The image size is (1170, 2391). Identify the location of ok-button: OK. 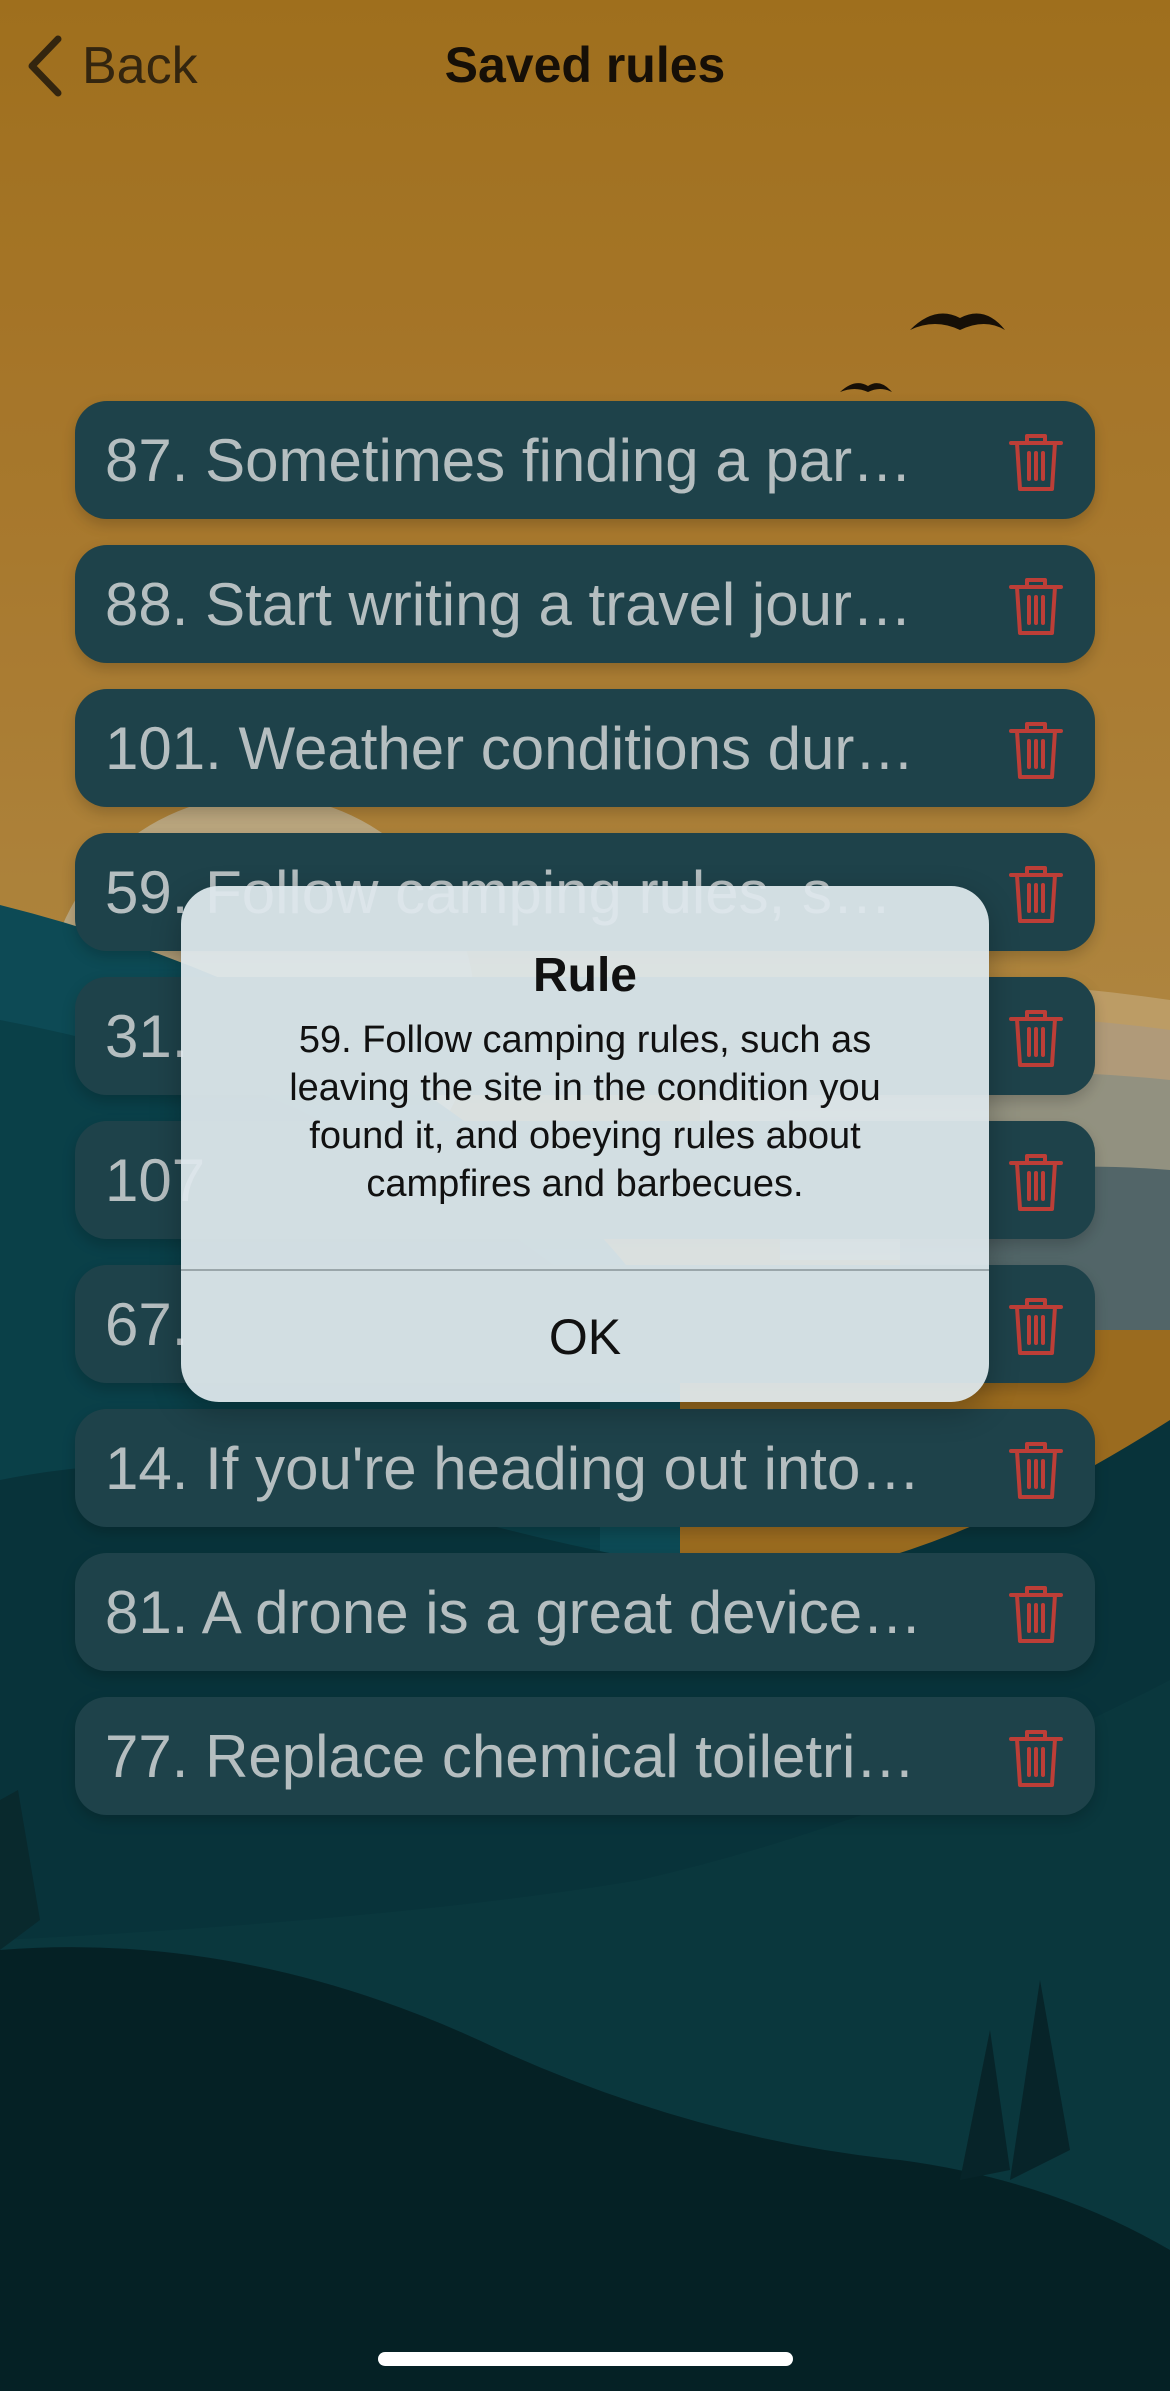
(585, 1336).